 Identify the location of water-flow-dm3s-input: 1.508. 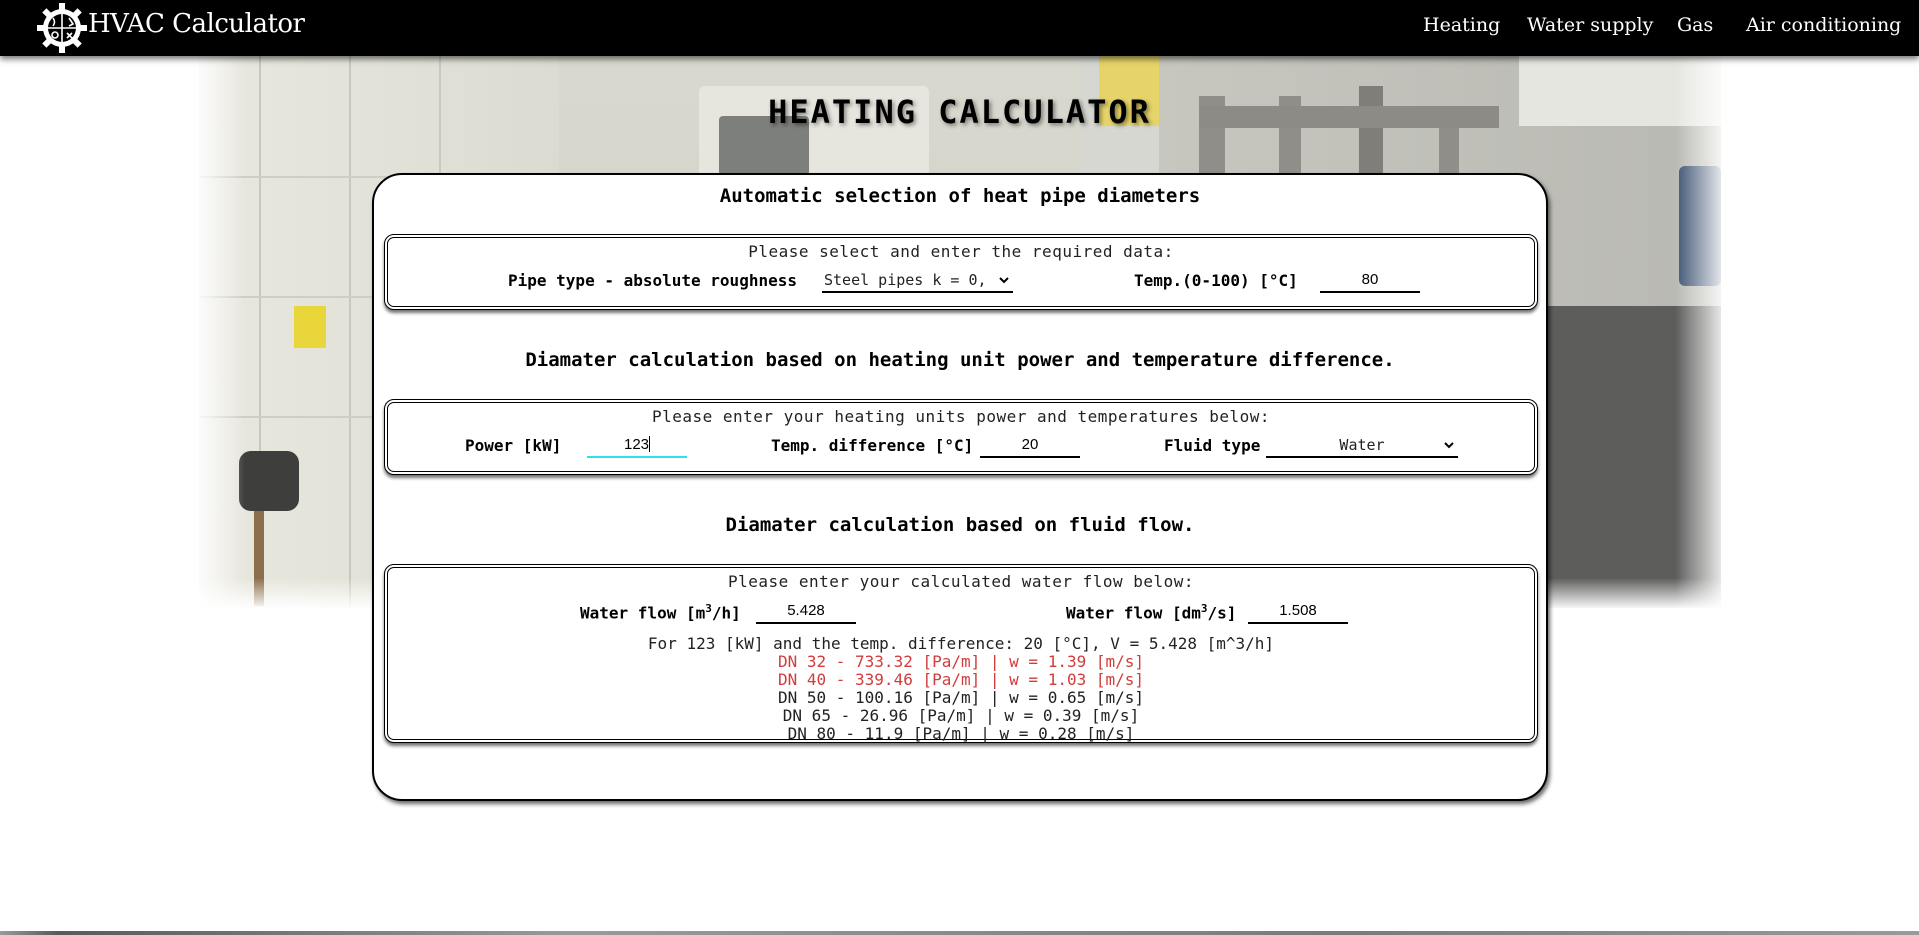
(1298, 612).